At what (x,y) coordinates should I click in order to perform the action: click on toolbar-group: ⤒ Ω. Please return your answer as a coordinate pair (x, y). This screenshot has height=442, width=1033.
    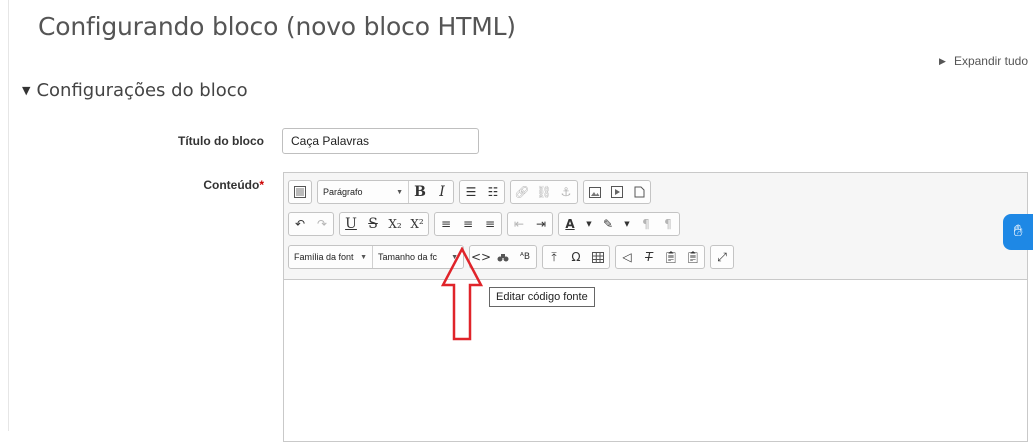
    Looking at the image, I should click on (576, 257).